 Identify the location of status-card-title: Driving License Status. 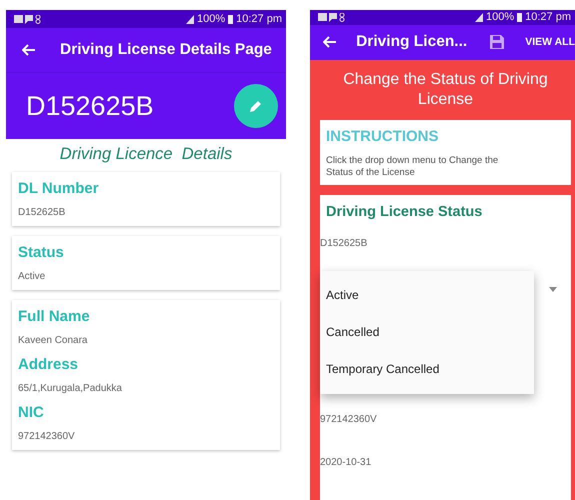
(404, 212).